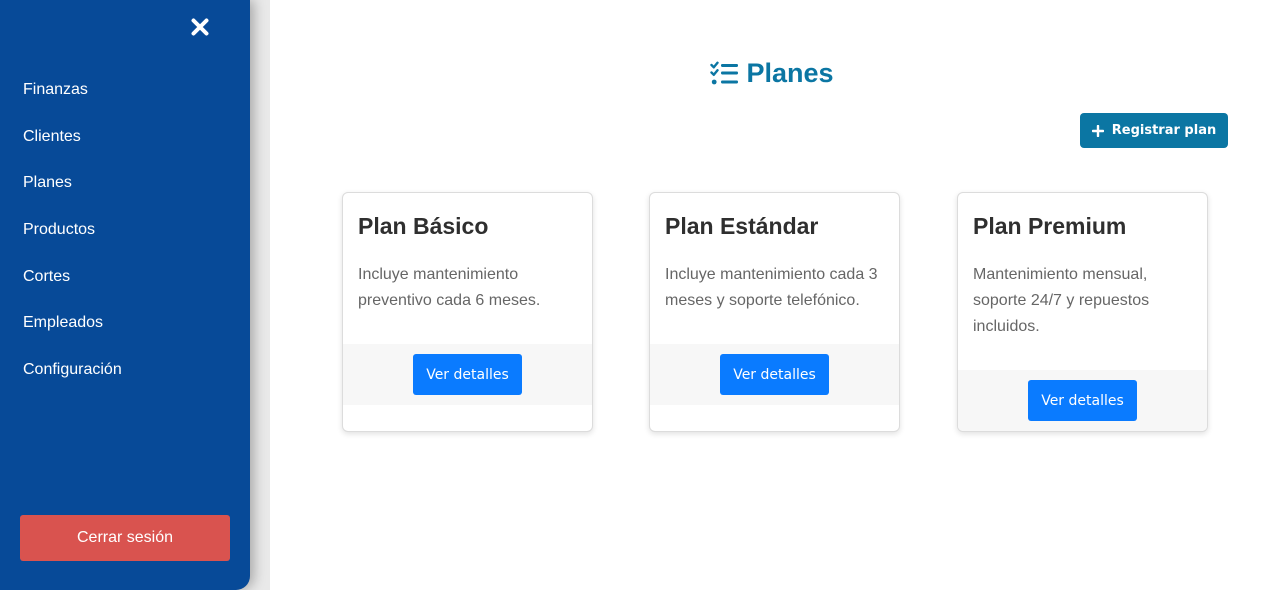 The image size is (1274, 590). What do you see at coordinates (724, 73) in the screenshot?
I see `list-check-icon` at bounding box center [724, 73].